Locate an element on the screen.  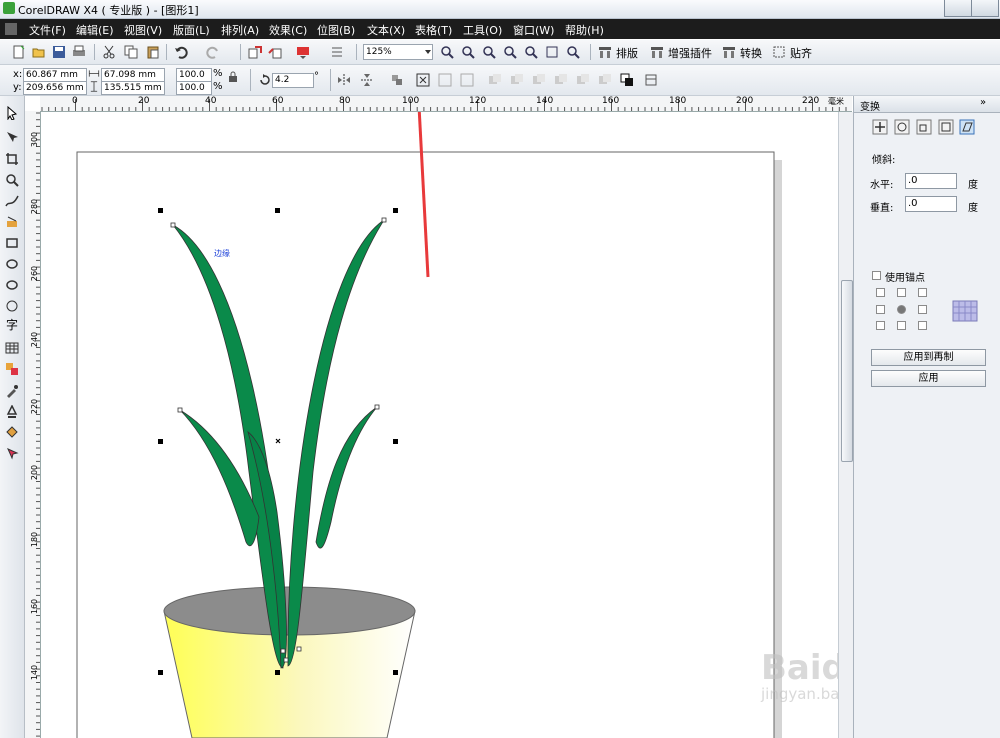
convert-button: 转换 is located at coordinates (751, 53).